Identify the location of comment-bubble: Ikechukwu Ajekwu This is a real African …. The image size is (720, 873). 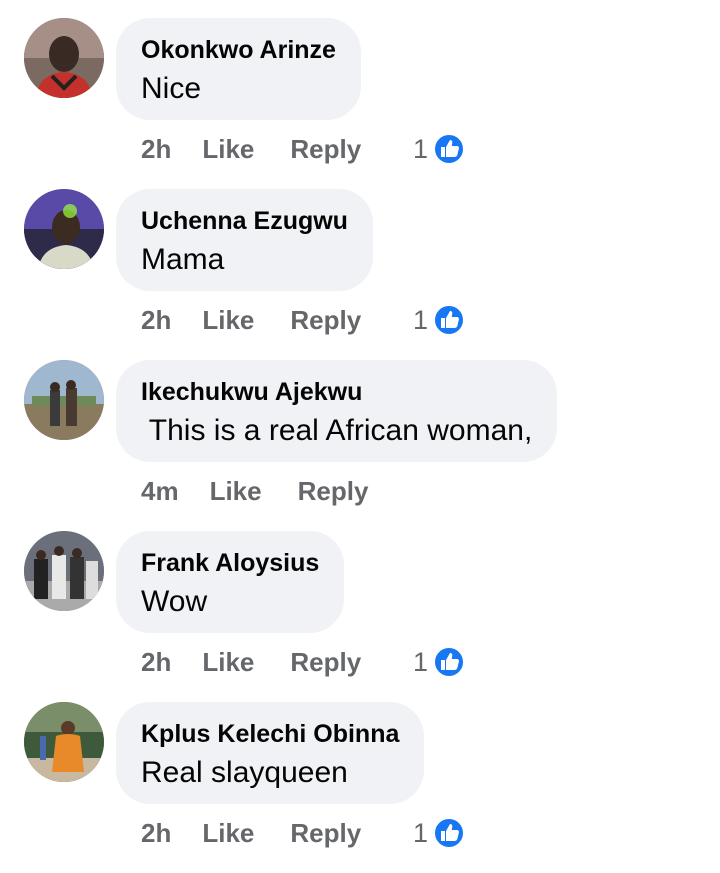
(337, 411).